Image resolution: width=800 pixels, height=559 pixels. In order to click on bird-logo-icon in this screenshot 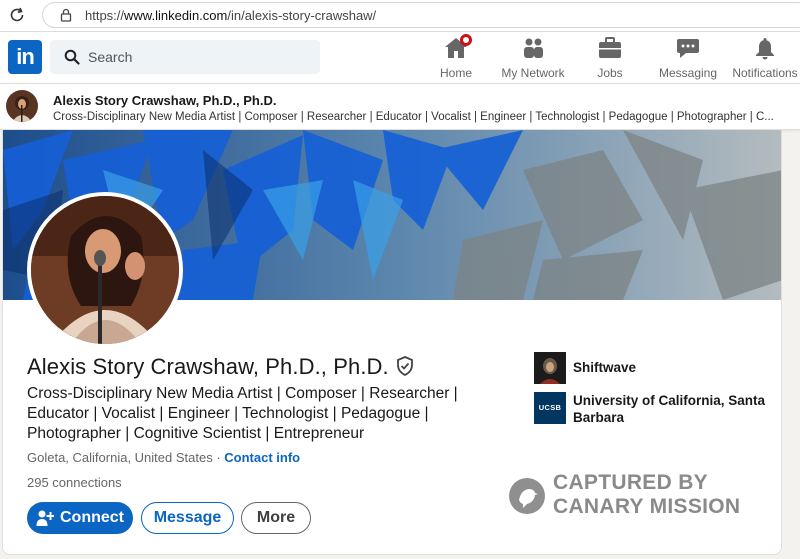, I will do `click(527, 496)`.